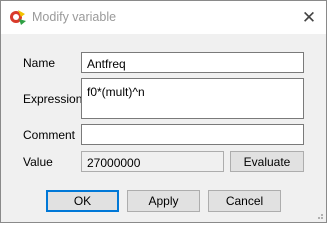 This screenshot has width=327, height=240. Describe the element at coordinates (152, 161) in the screenshot. I see `value-display: 27000000` at that location.